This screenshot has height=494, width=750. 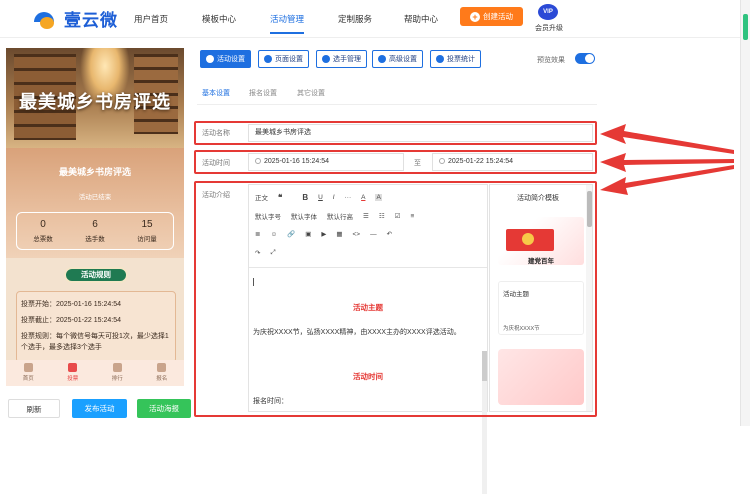 I want to click on vip-badge-icon: VIP, so click(x=548, y=12).